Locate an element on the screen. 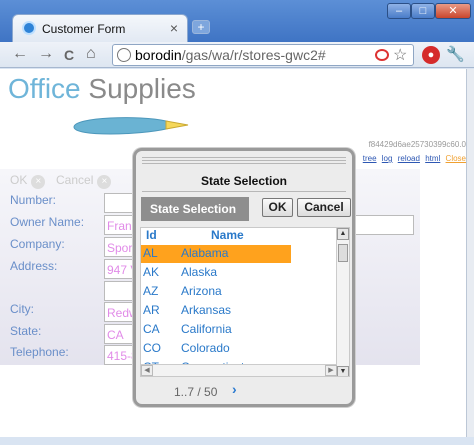 Image resolution: width=474 pixels, height=445 pixels. ok-x-icon: × is located at coordinates (38, 182).